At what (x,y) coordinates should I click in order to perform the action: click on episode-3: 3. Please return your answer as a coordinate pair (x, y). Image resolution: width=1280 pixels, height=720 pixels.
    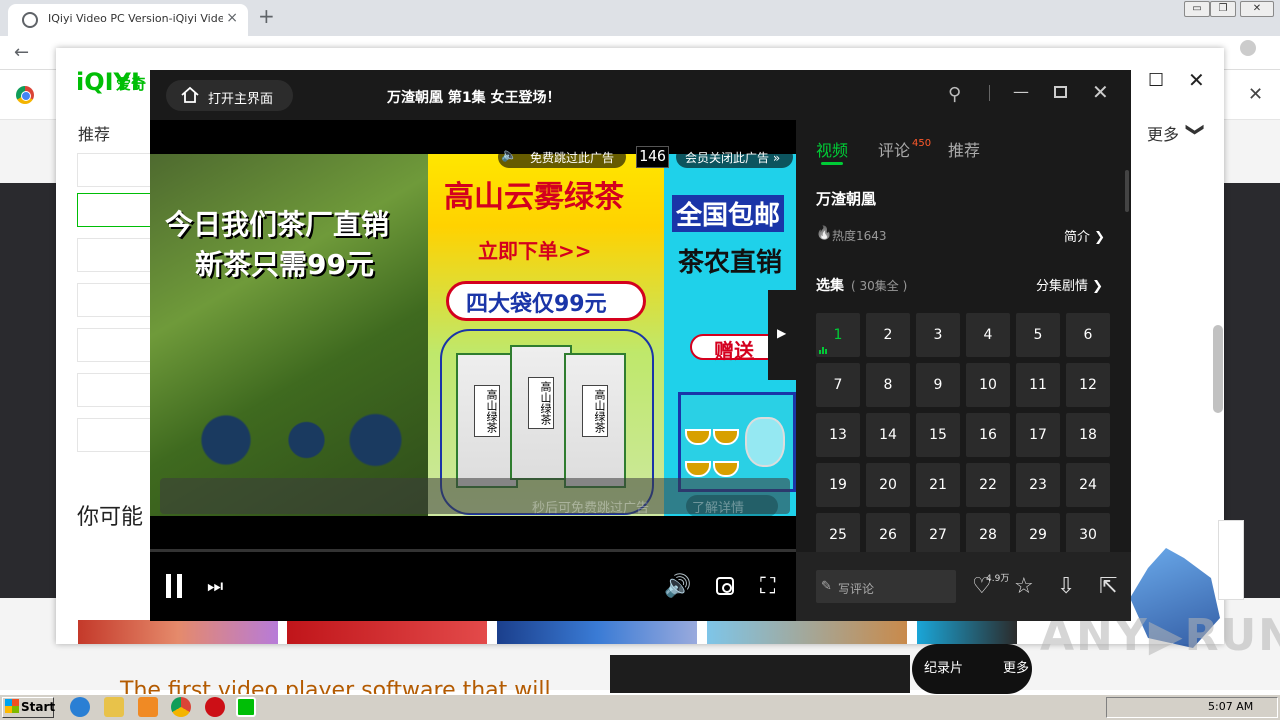
    Looking at the image, I should click on (938, 335).